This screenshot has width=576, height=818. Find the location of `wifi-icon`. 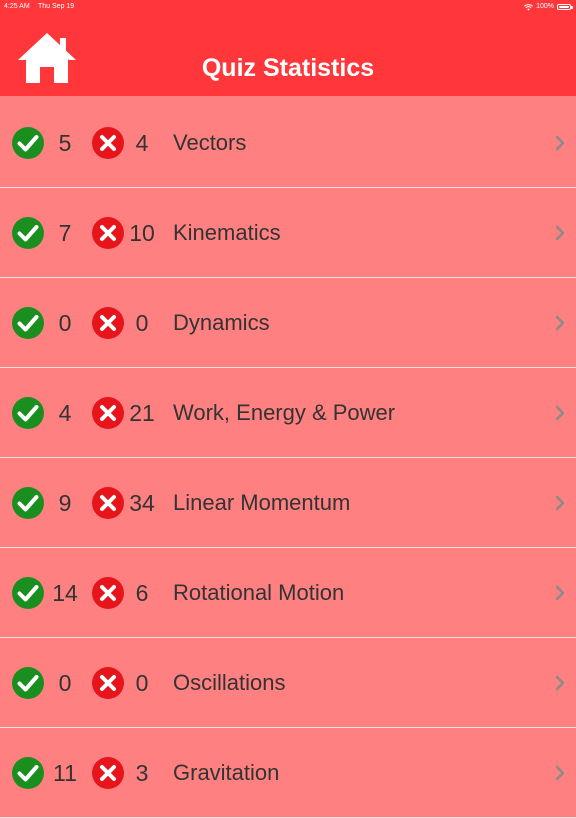

wifi-icon is located at coordinates (529, 7).